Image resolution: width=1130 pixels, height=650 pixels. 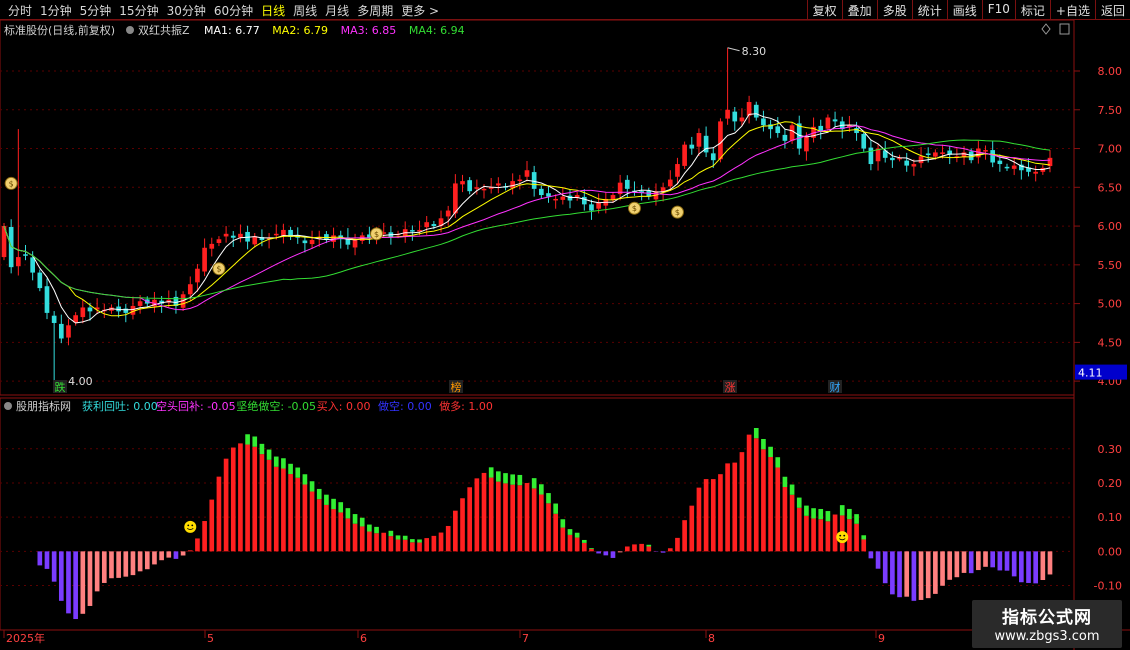 What do you see at coordinates (375, 10) in the screenshot?
I see `period-tab-9: 多周期` at bounding box center [375, 10].